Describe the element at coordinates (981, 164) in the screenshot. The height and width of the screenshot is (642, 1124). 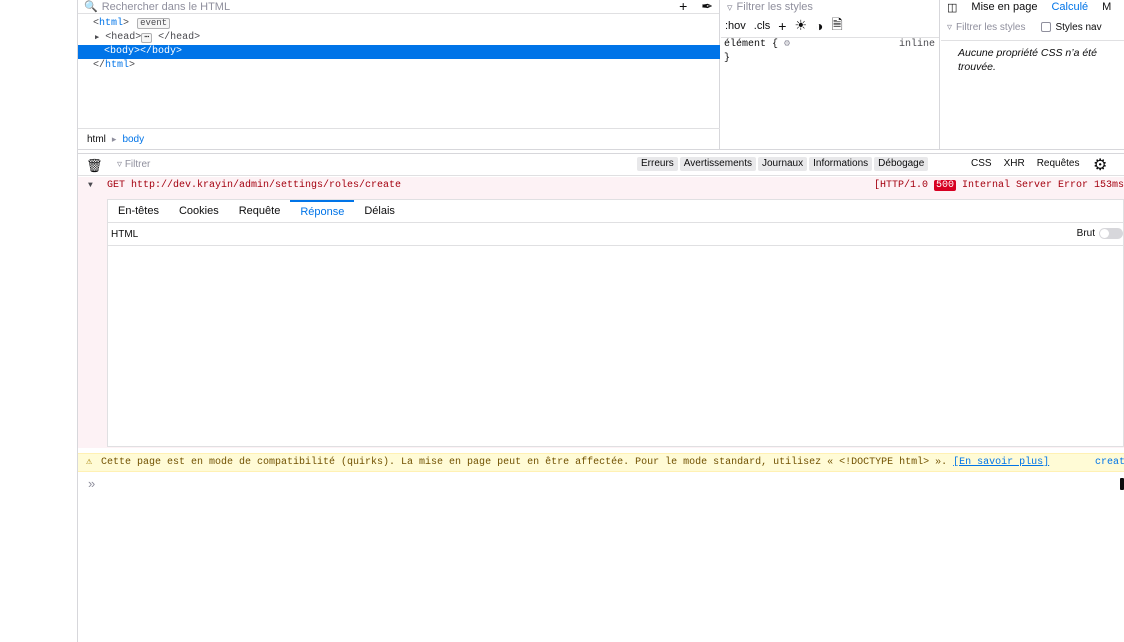
I see `filter-css-button: CSS` at that location.